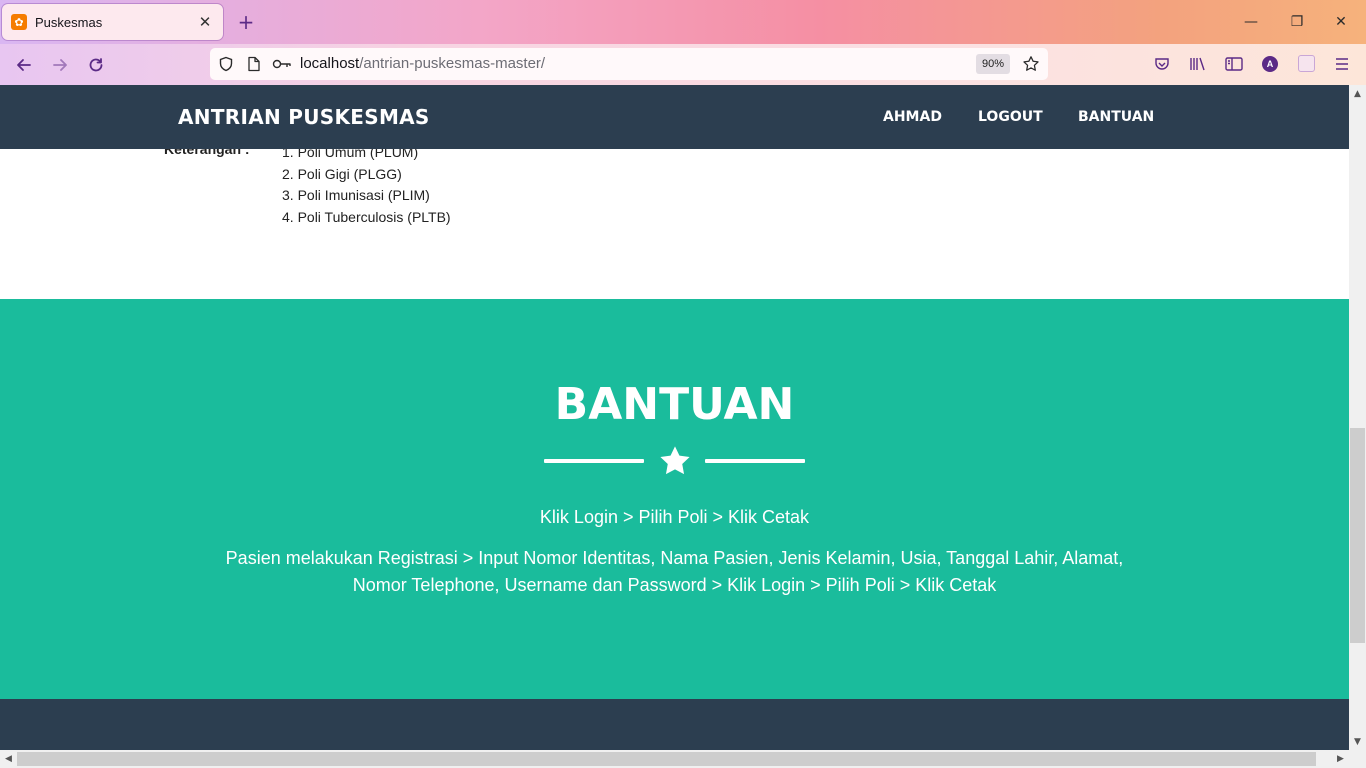 The image size is (1366, 768). What do you see at coordinates (366, 217) in the screenshot?
I see `list-item: 4. Poli Tuberculosis (PLTB)` at bounding box center [366, 217].